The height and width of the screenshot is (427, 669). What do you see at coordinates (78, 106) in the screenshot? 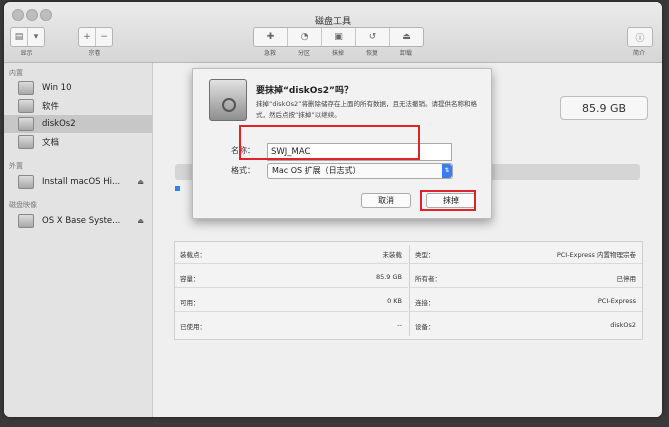
I see `sidebar-item-software: 软件` at bounding box center [78, 106].